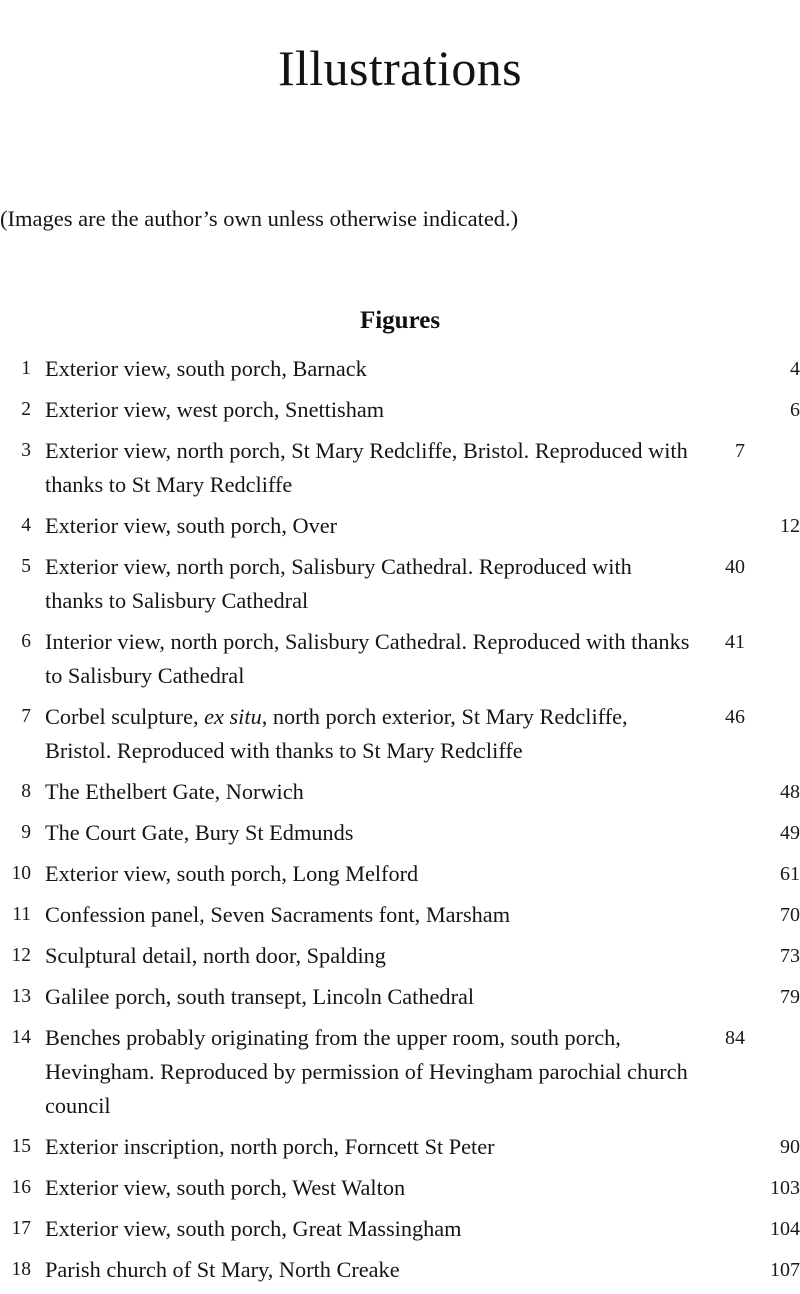 The width and height of the screenshot is (800, 1294). I want to click on figure-number: 14, so click(21, 1037).